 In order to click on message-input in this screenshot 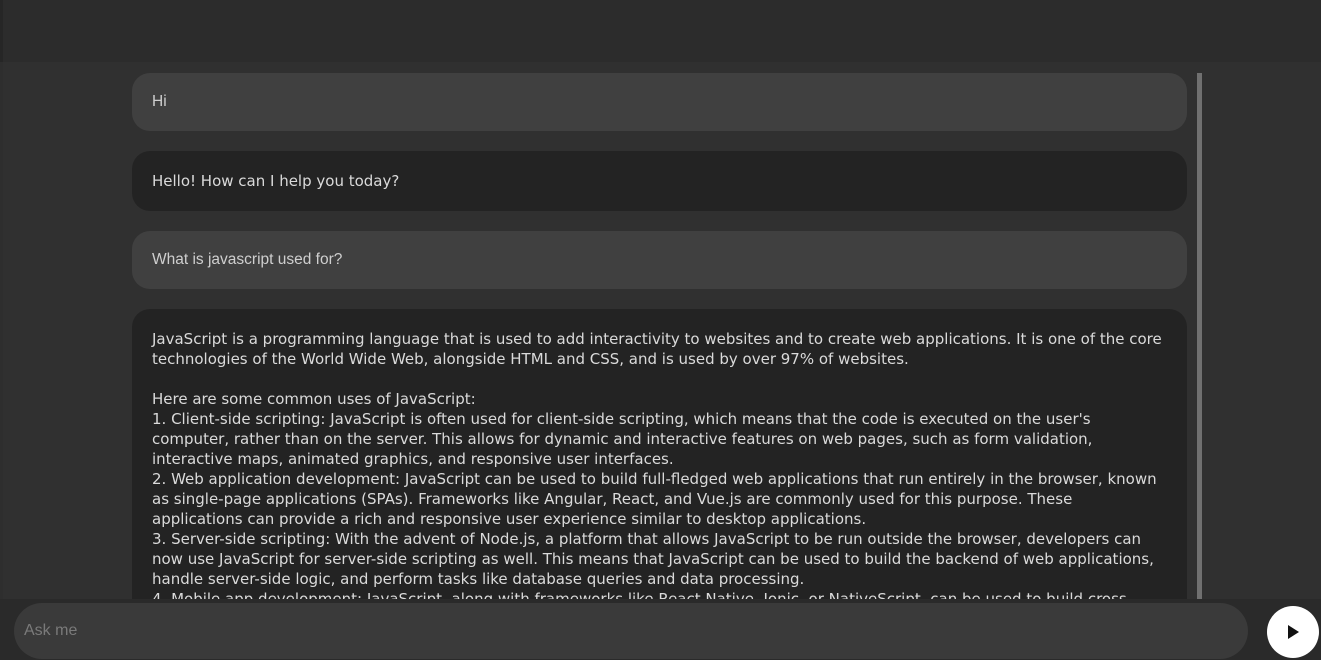, I will do `click(631, 631)`.